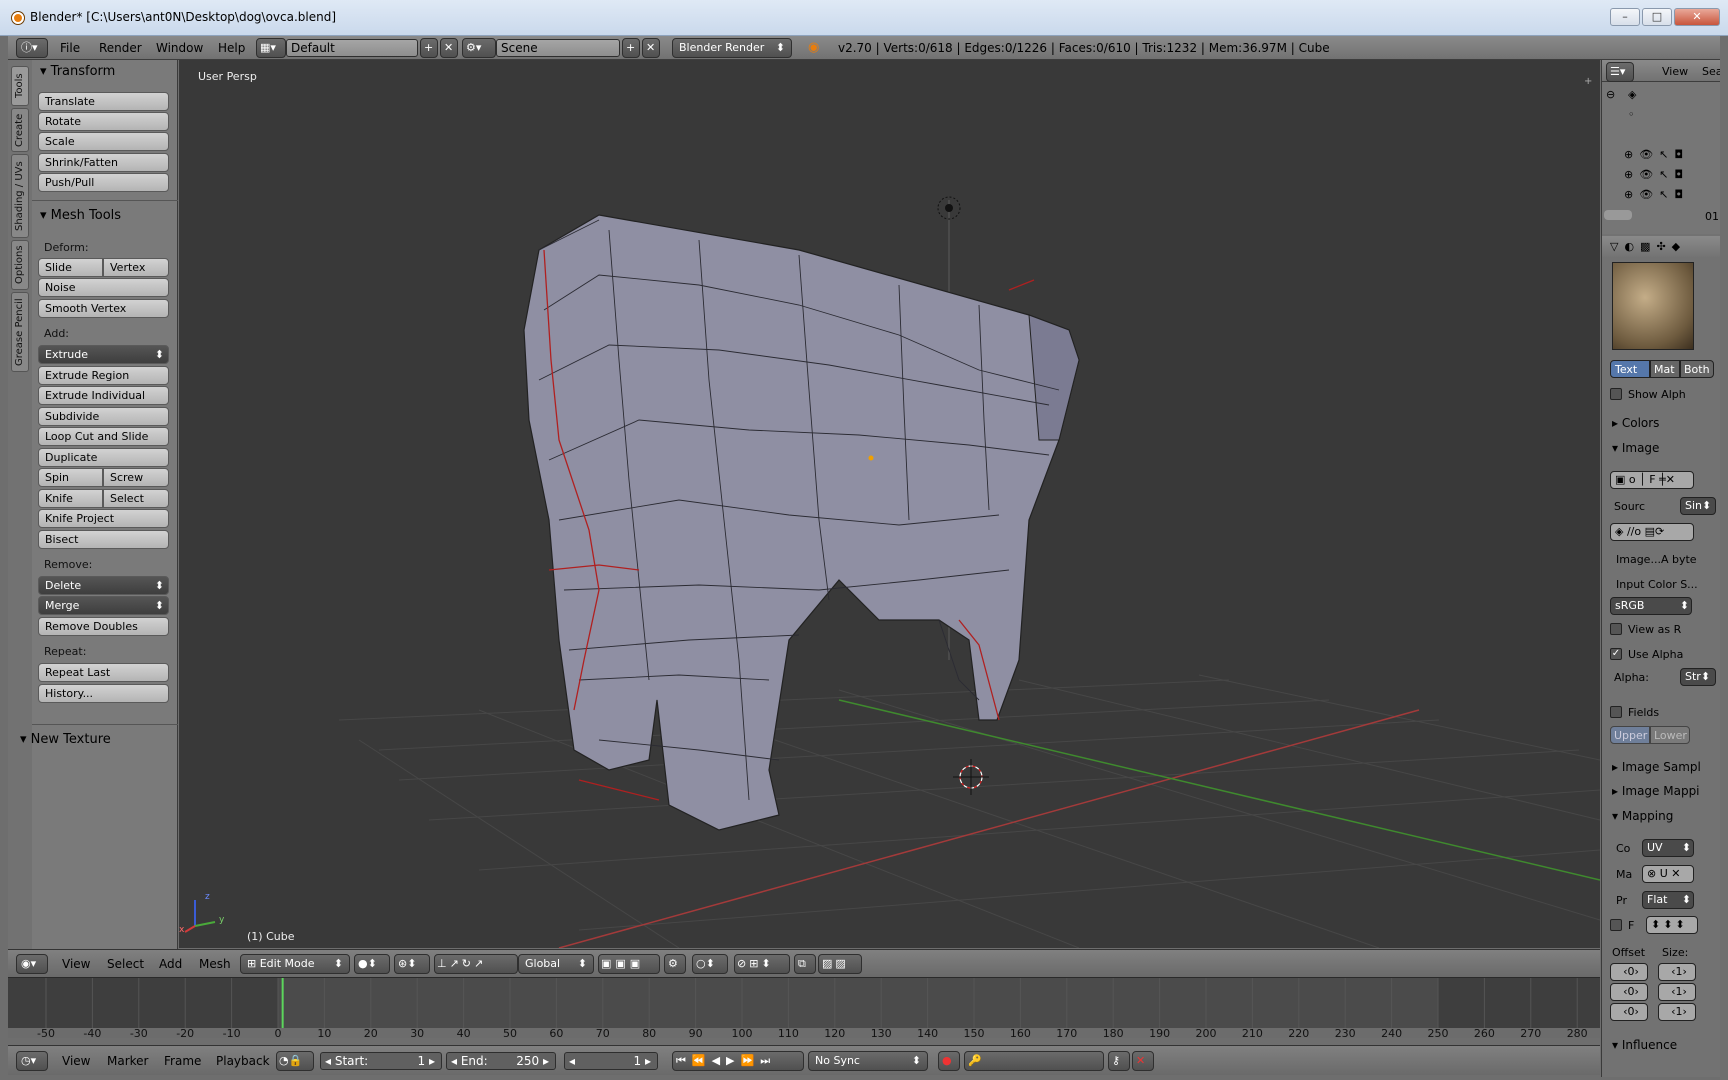 The width and height of the screenshot is (1728, 1080). What do you see at coordinates (1668, 848) in the screenshot?
I see `coordinates-select: UV ⬍` at bounding box center [1668, 848].